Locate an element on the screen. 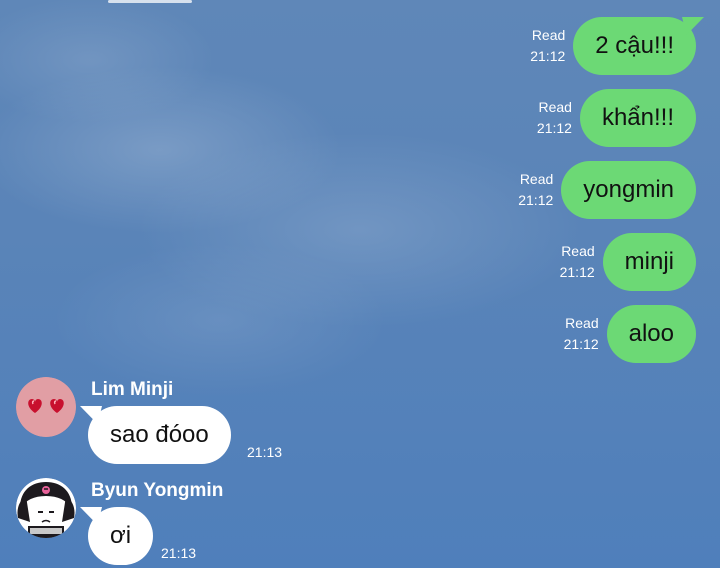 The image size is (720, 568). incoming-bubble: ơi is located at coordinates (121, 536).